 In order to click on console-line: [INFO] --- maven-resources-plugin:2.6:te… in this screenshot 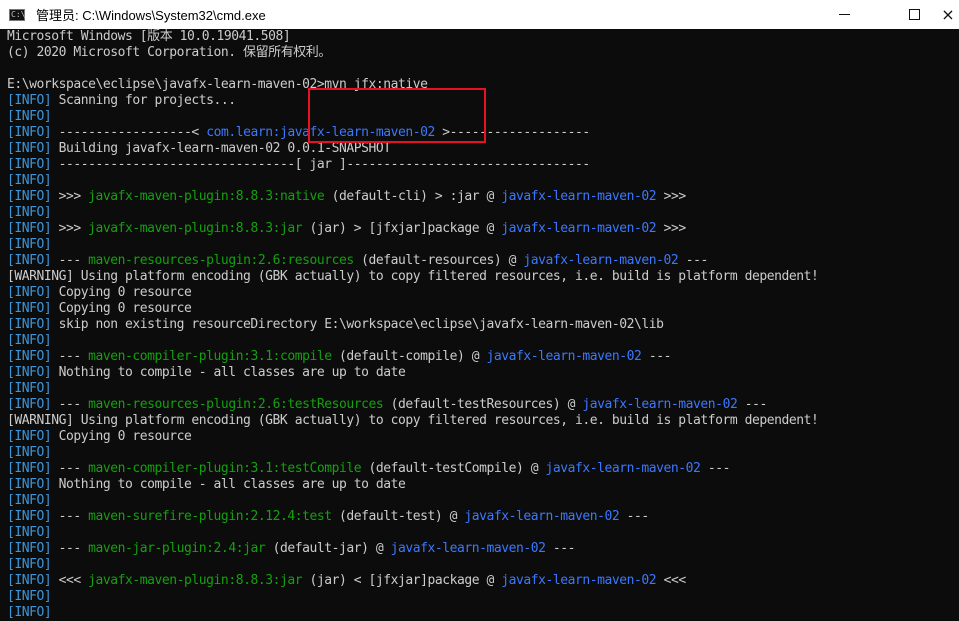, I will do `click(412, 405)`.